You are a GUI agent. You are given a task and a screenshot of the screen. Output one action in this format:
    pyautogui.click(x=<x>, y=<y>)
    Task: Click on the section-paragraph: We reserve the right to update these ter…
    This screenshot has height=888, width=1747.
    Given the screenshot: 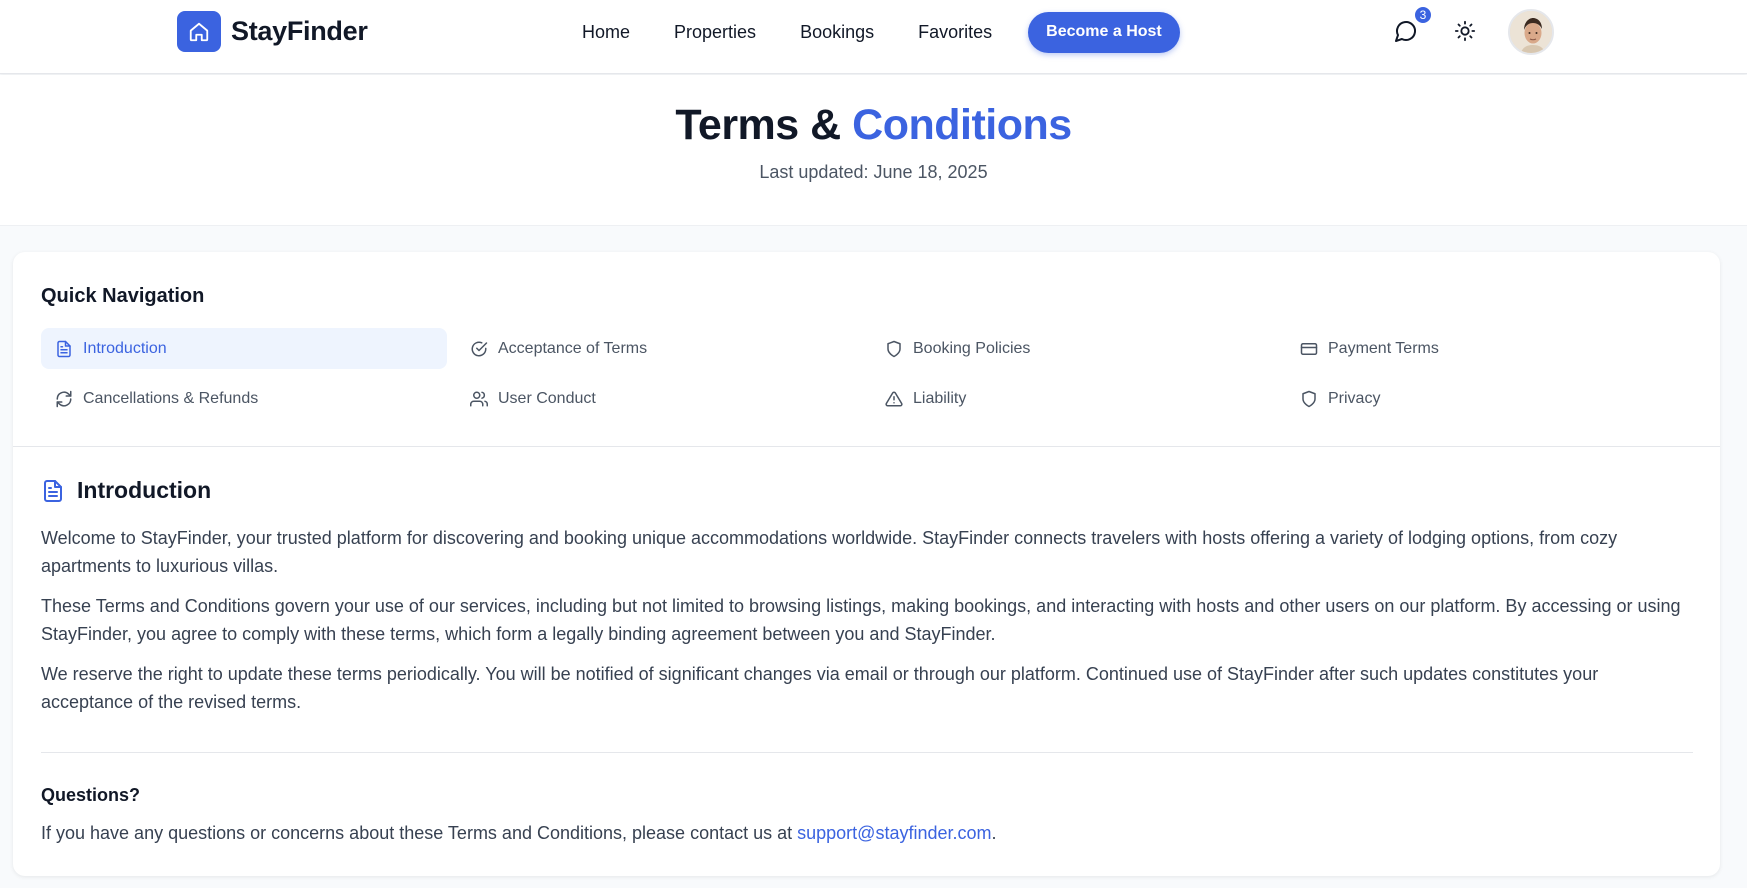 What is the action you would take?
    pyautogui.click(x=820, y=688)
    